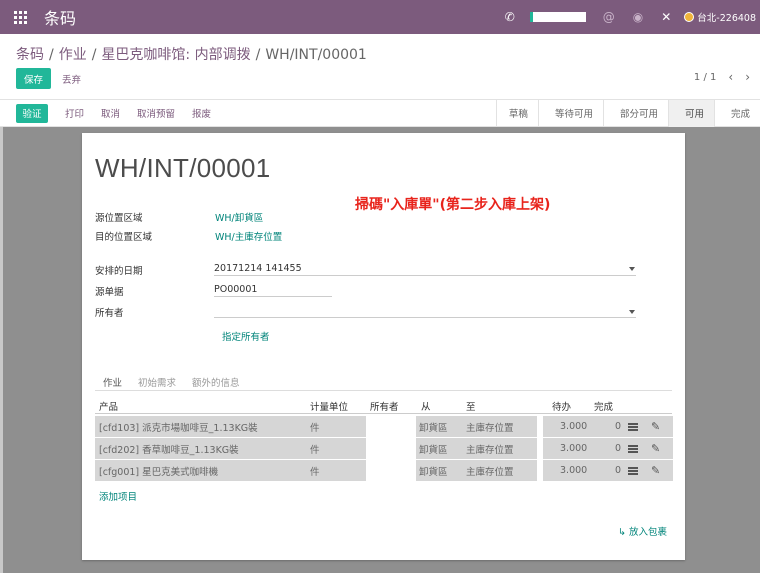 This screenshot has height=573, width=760. I want to click on tab-extra-info: 额外的信息, so click(216, 380).